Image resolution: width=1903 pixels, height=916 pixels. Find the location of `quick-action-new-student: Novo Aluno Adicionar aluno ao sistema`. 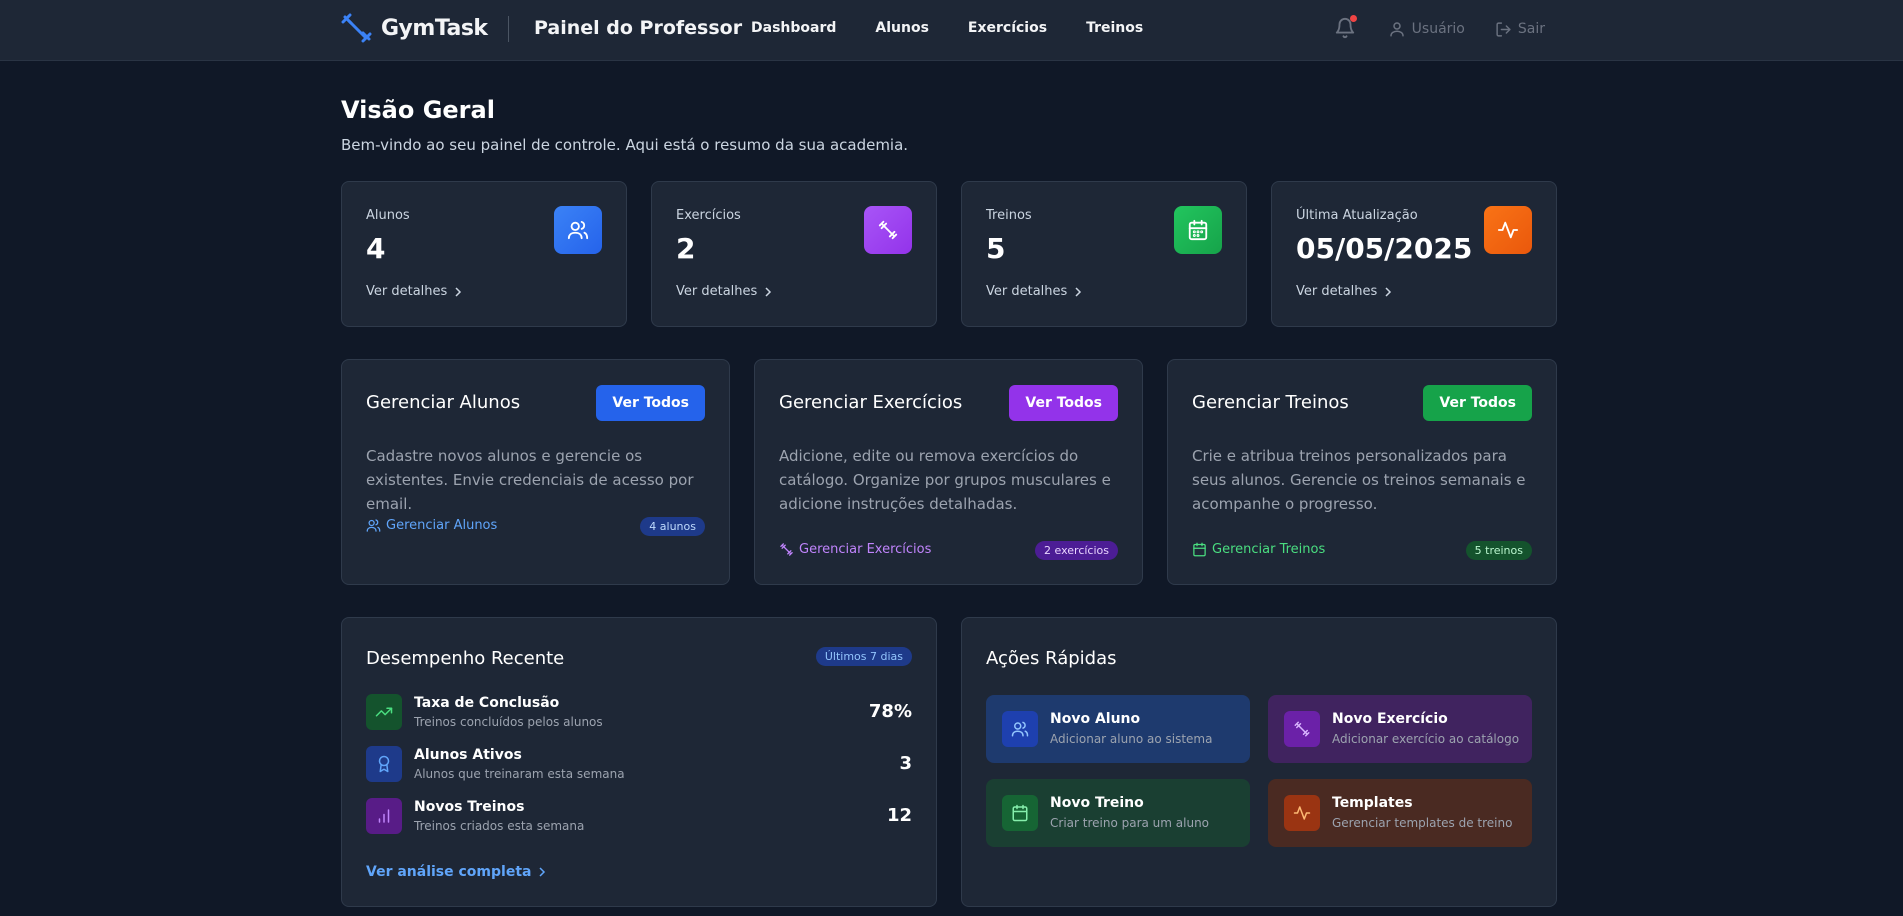

quick-action-new-student: Novo Aluno Adicionar aluno ao sistema is located at coordinates (1118, 729).